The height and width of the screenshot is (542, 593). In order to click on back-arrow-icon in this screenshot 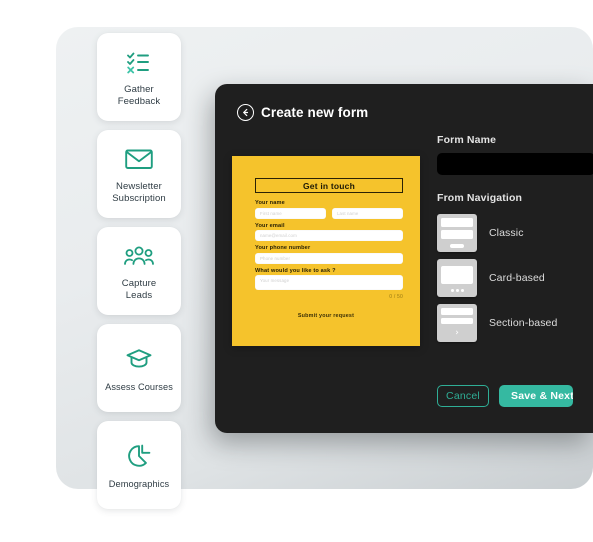, I will do `click(245, 112)`.